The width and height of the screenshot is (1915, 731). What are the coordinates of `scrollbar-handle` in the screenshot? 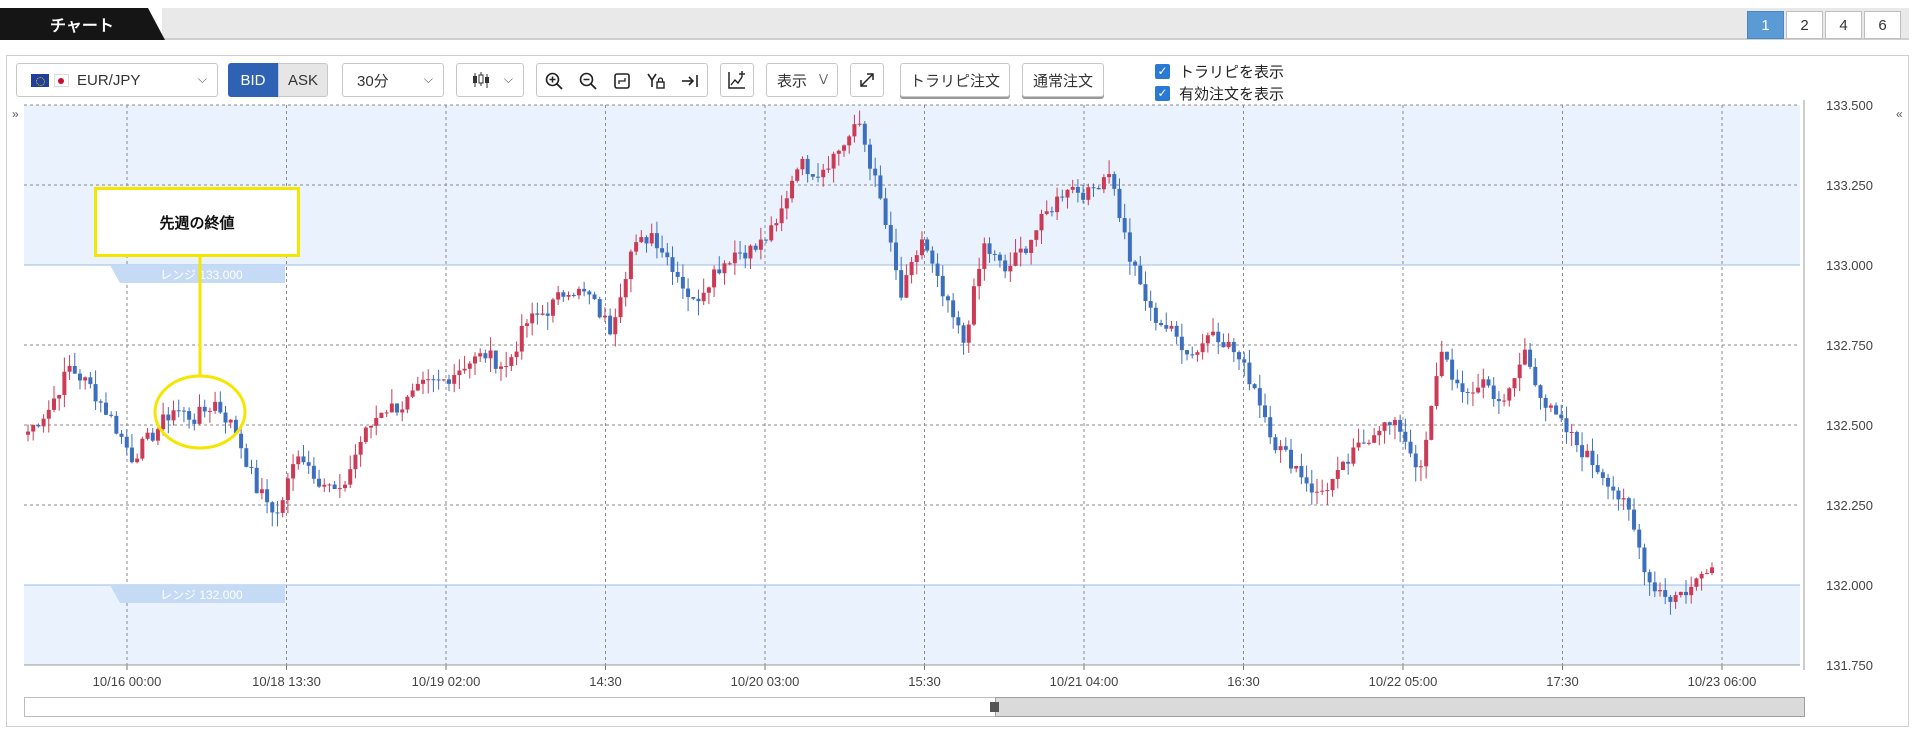 It's located at (994, 707).